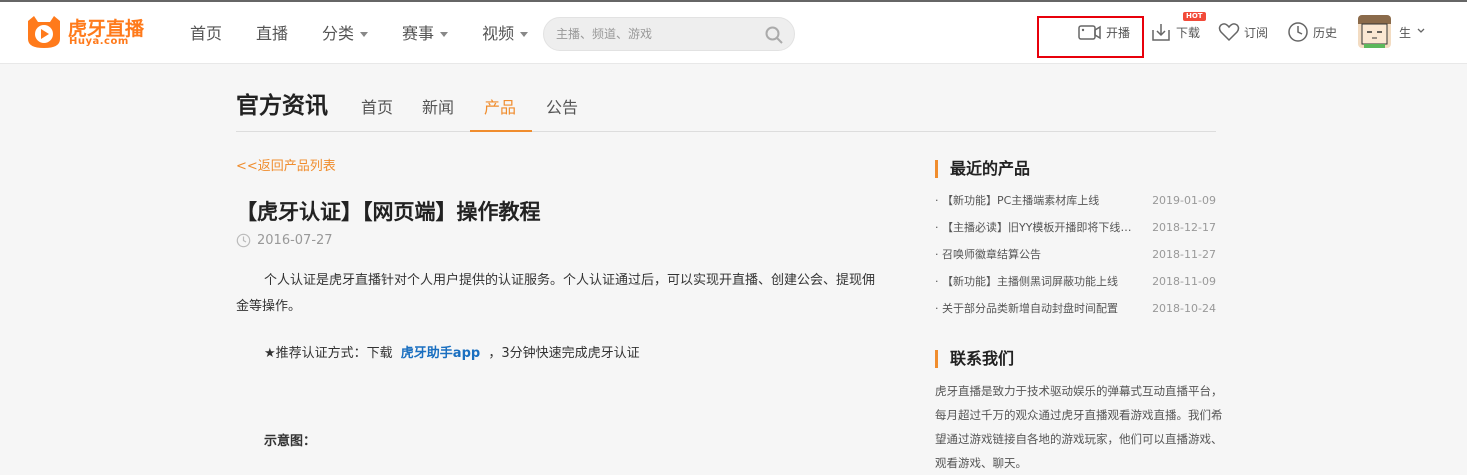 Image resolution: width=1467 pixels, height=475 pixels. What do you see at coordinates (376, 34) in the screenshot?
I see `main-nav: 首页 直播 分类 赛事 视频` at bounding box center [376, 34].